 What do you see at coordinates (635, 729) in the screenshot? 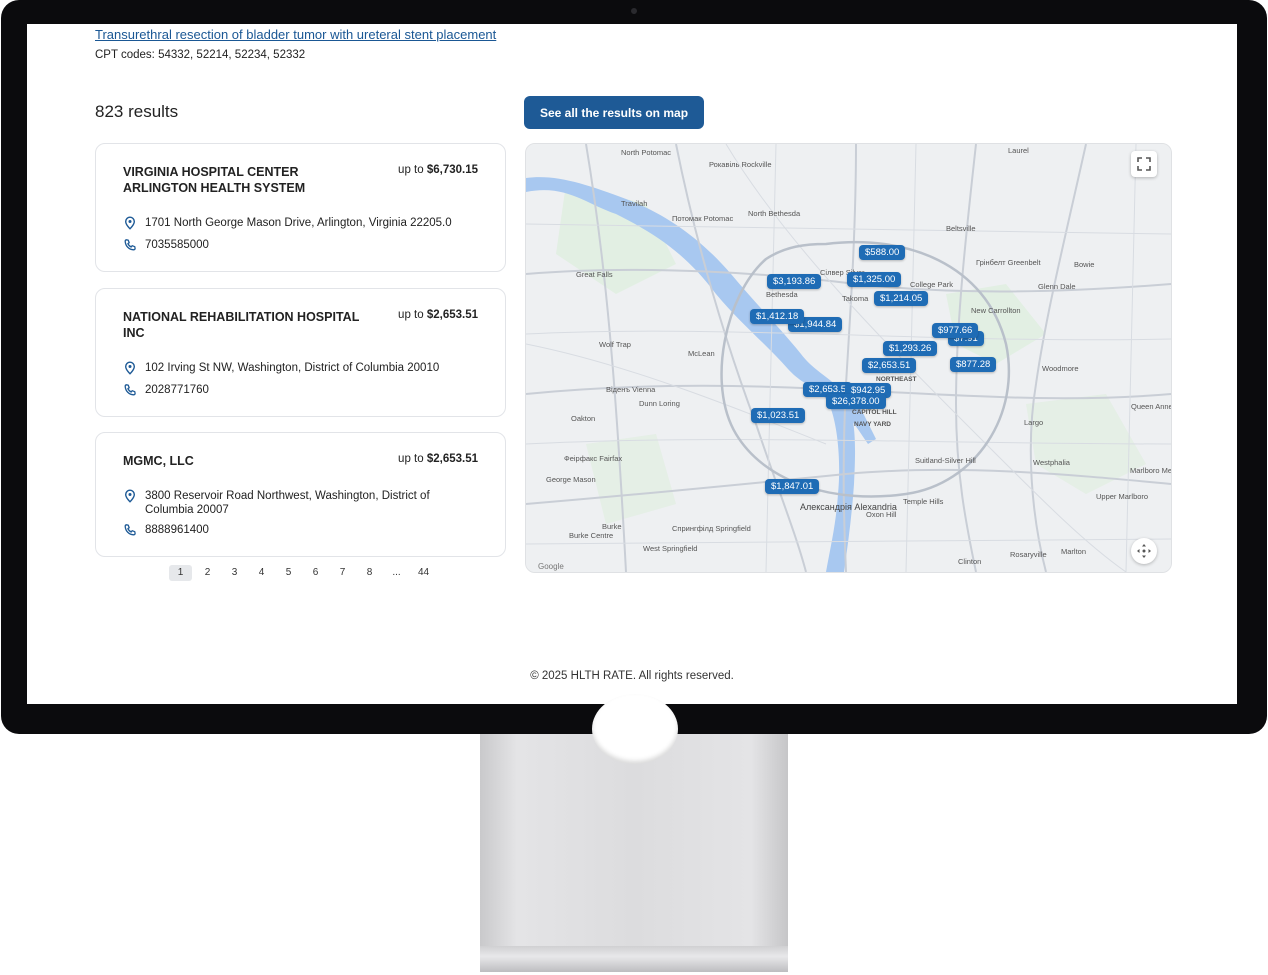
I see `stand-cable-hole` at bounding box center [635, 729].